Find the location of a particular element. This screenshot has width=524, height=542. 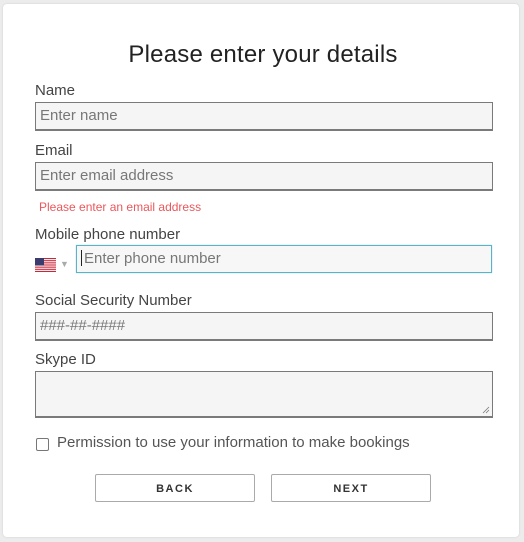

skype-textarea is located at coordinates (264, 394).